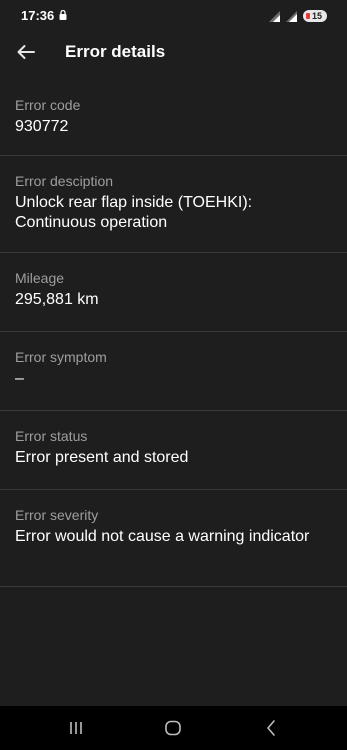 This screenshot has width=347, height=750. I want to click on status-time: 17:36, so click(38, 15).